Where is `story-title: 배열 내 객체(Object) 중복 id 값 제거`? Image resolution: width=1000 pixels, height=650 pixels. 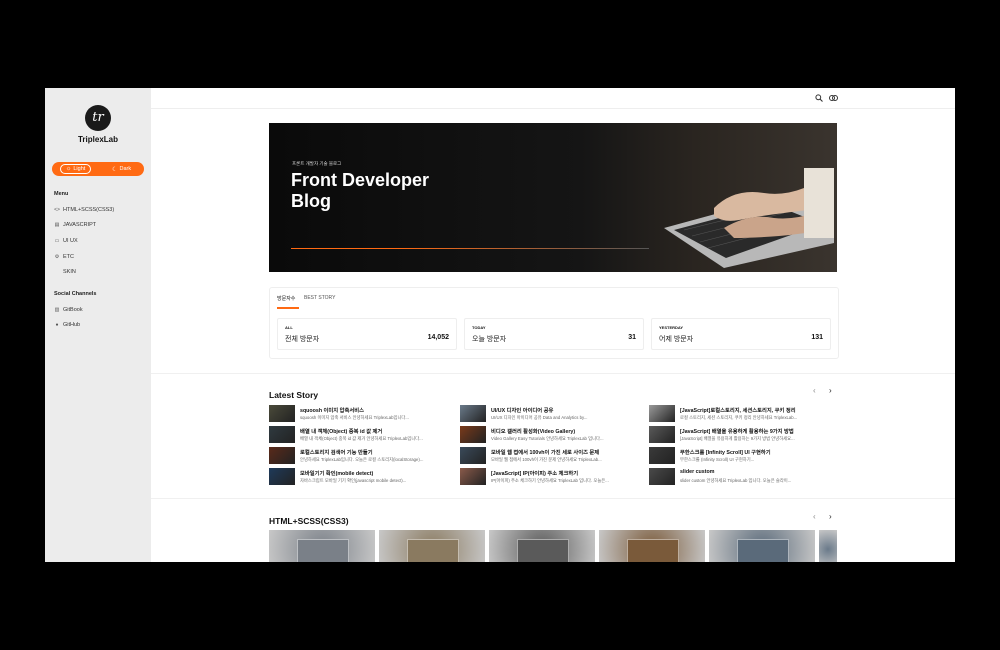 story-title: 배열 내 객체(Object) 중복 id 값 제거 is located at coordinates (341, 432).